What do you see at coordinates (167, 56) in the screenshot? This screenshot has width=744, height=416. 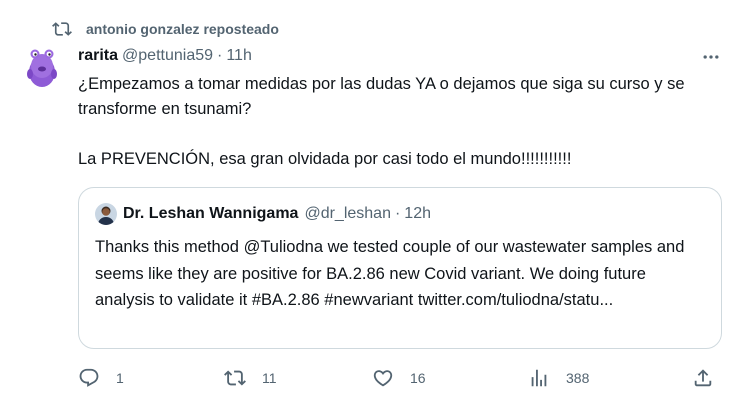 I see `author-handle: @pettunia59` at bounding box center [167, 56].